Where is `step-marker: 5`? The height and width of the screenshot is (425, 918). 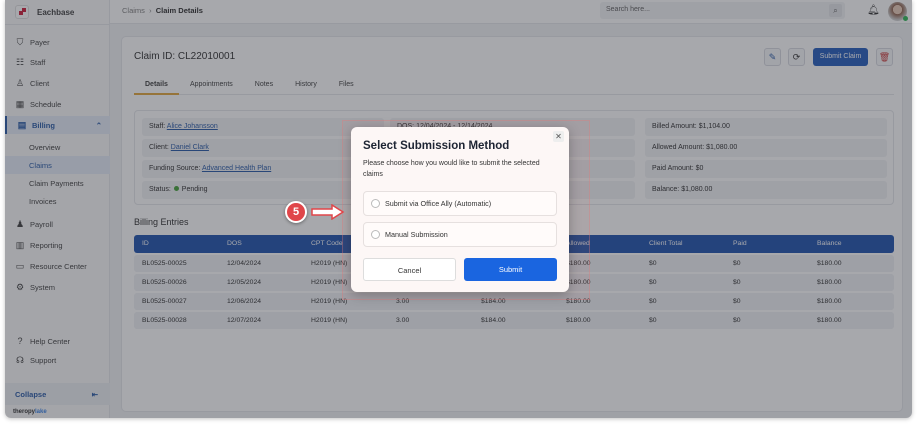 step-marker: 5 is located at coordinates (296, 212).